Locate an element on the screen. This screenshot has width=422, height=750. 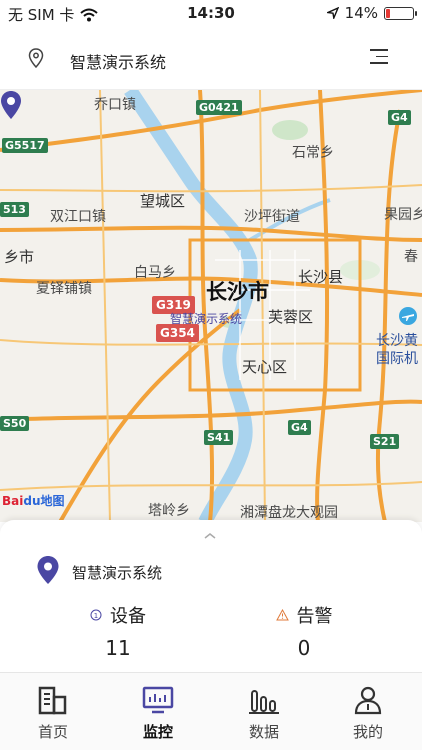
tab-home: 首页 is located at coordinates (53, 712).